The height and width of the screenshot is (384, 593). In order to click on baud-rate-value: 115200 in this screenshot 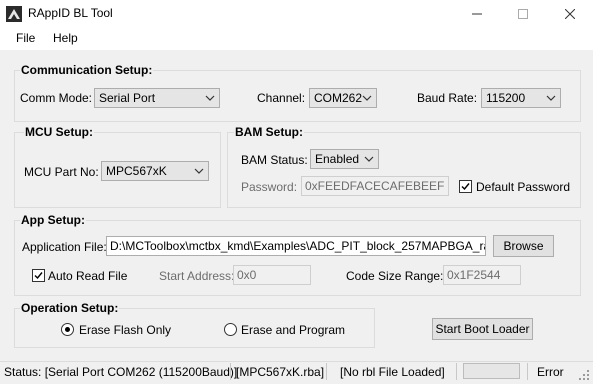, I will do `click(506, 98)`.